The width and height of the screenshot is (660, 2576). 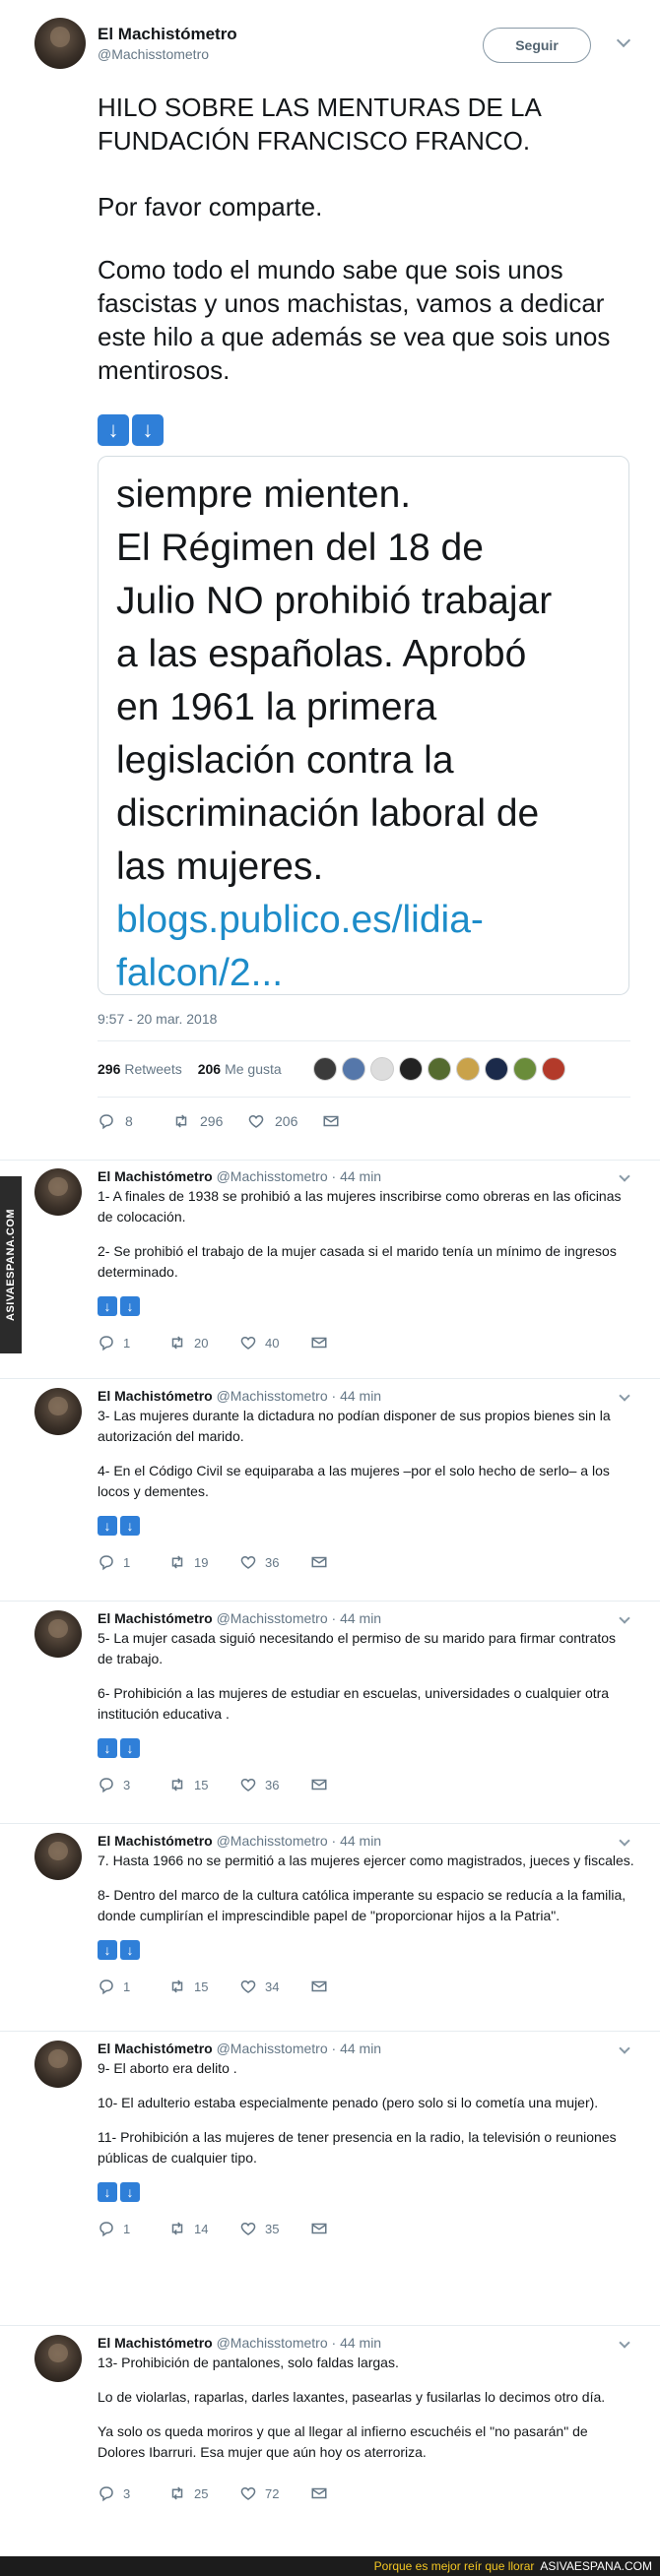 What do you see at coordinates (203, 1343) in the screenshot?
I see `retweet-button: 20` at bounding box center [203, 1343].